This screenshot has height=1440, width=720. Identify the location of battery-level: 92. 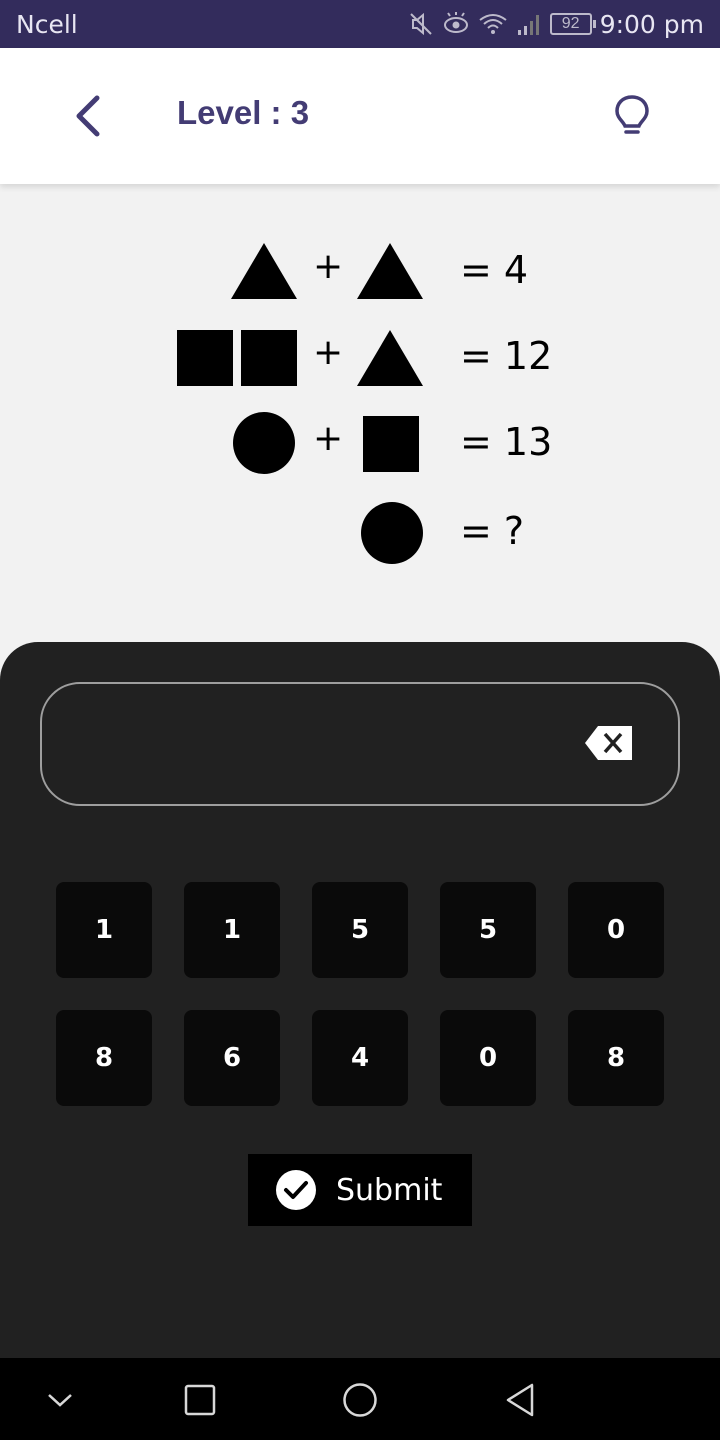
(570, 23).